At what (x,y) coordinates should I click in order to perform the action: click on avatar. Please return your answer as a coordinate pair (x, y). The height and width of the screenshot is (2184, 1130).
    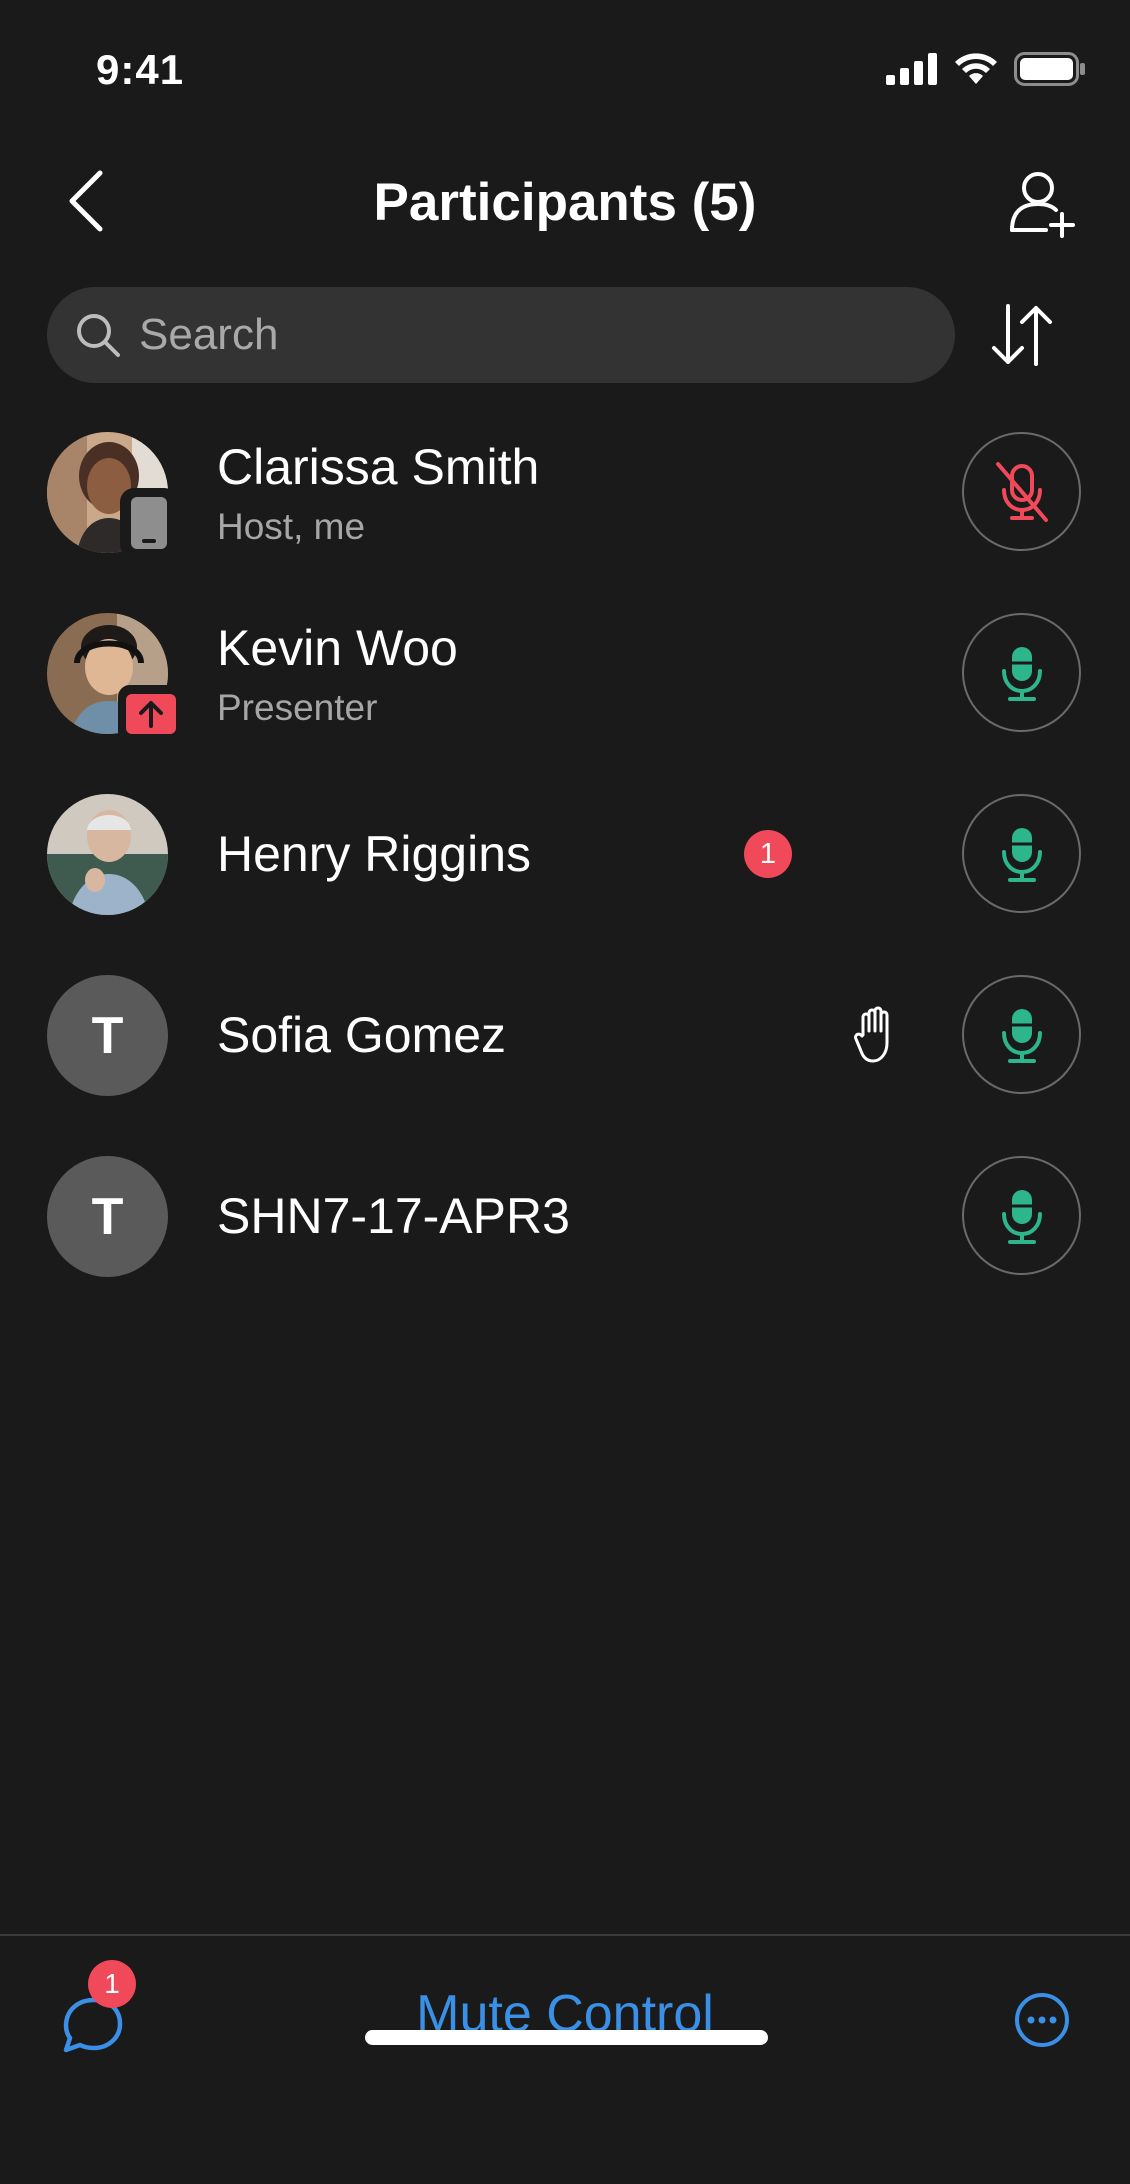
    Looking at the image, I should click on (107, 854).